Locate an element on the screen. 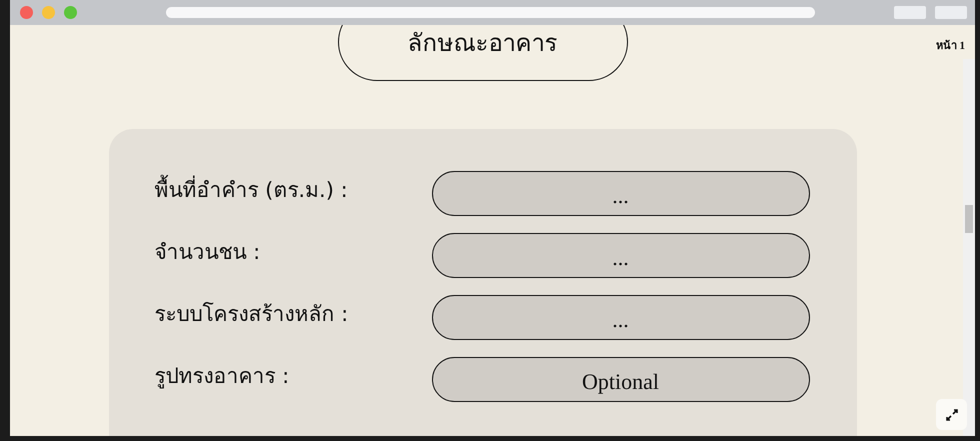 The image size is (980, 441). field-label: พื้นที่อำคำร (ตร.ม.) : is located at coordinates (293, 188).